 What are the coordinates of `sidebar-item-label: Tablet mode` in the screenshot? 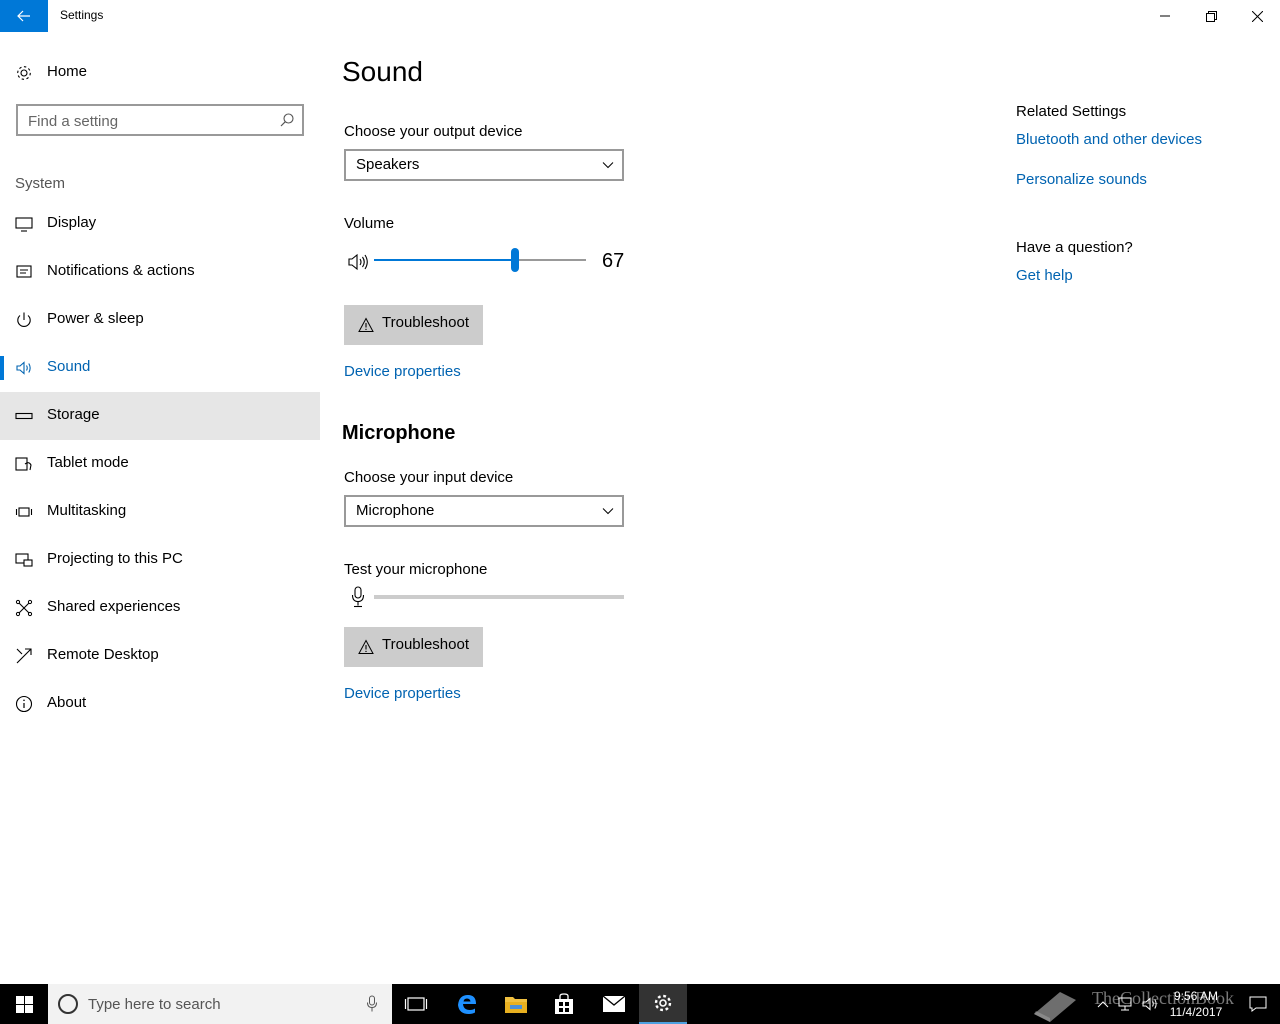 It's located at (88, 462).